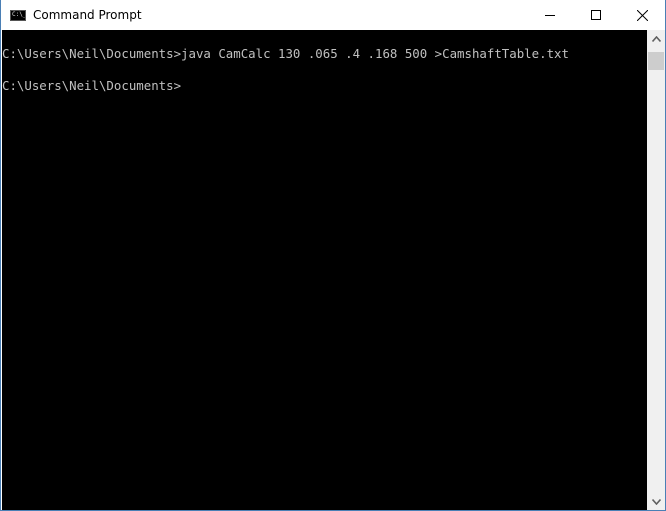  I want to click on vertical-scrollbar, so click(656, 270).